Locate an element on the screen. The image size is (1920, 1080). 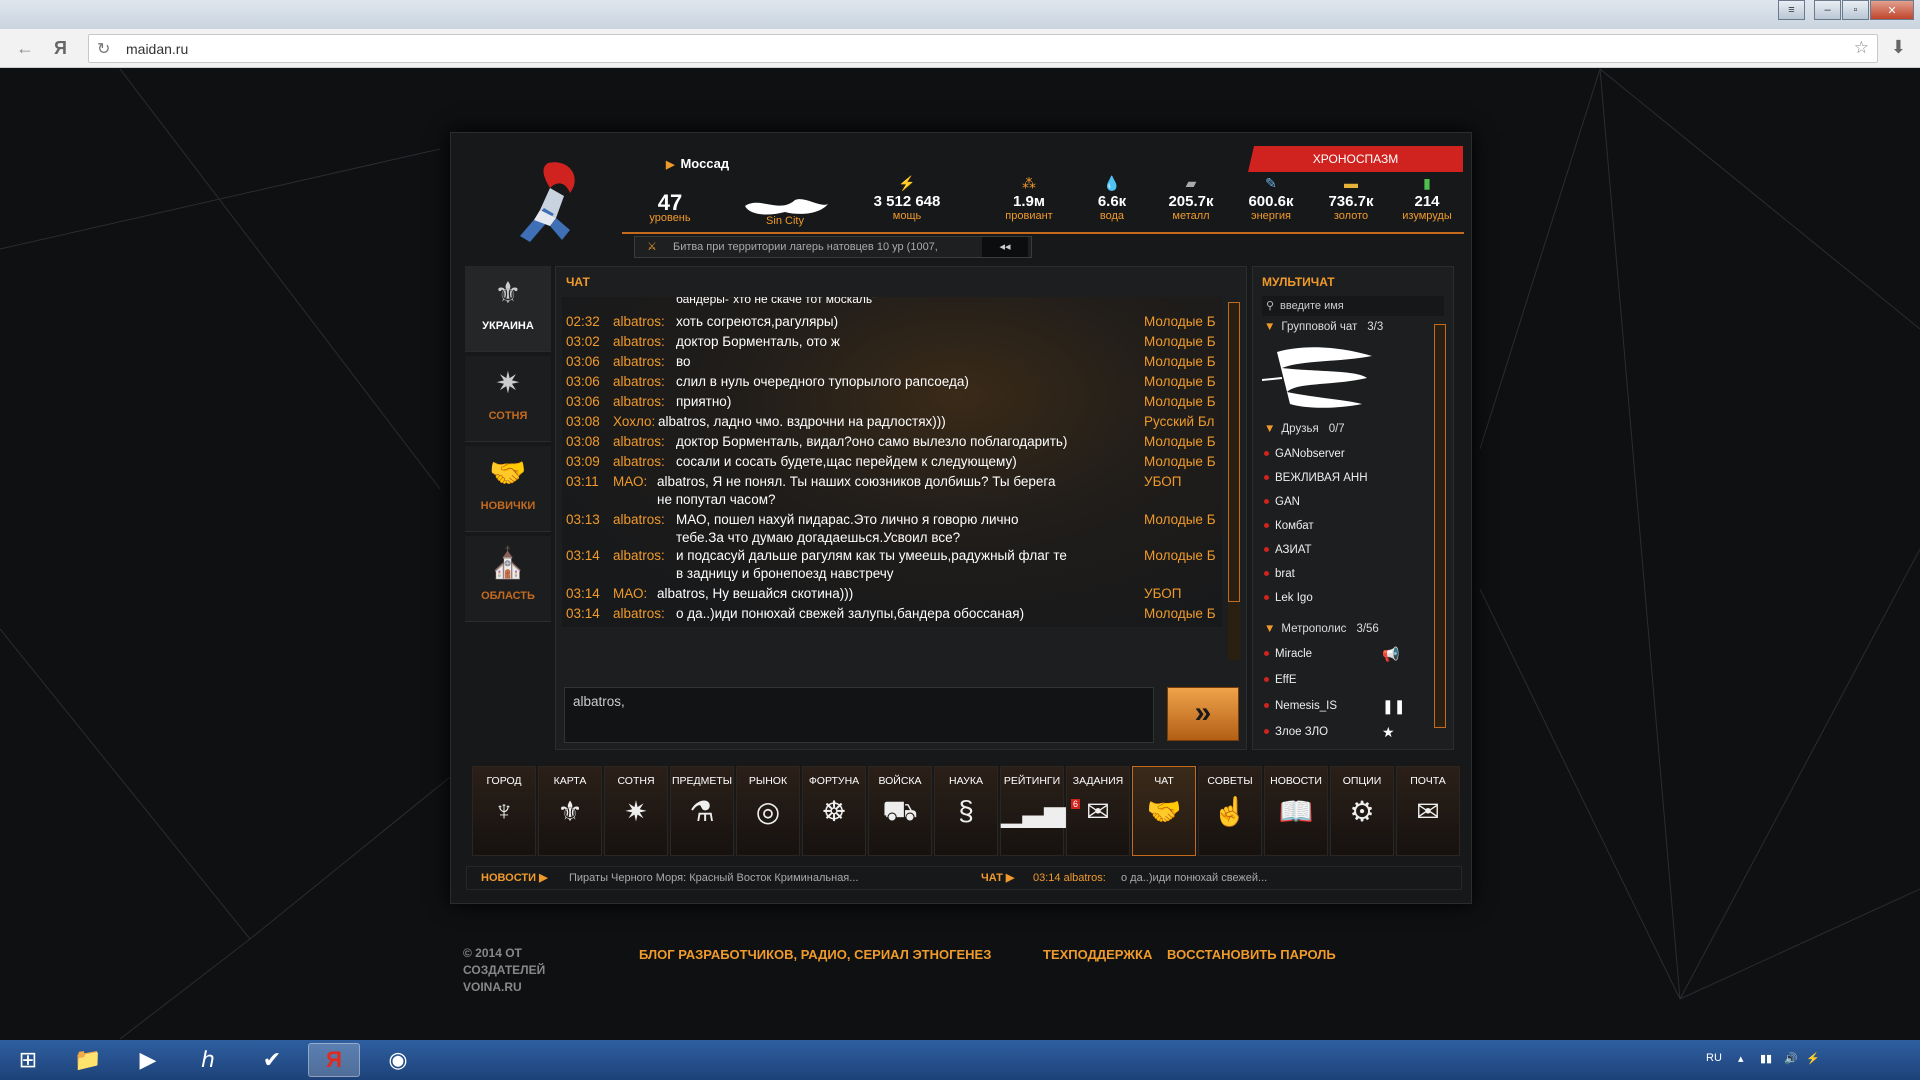
url-text: maidan.ru is located at coordinates (157, 49).